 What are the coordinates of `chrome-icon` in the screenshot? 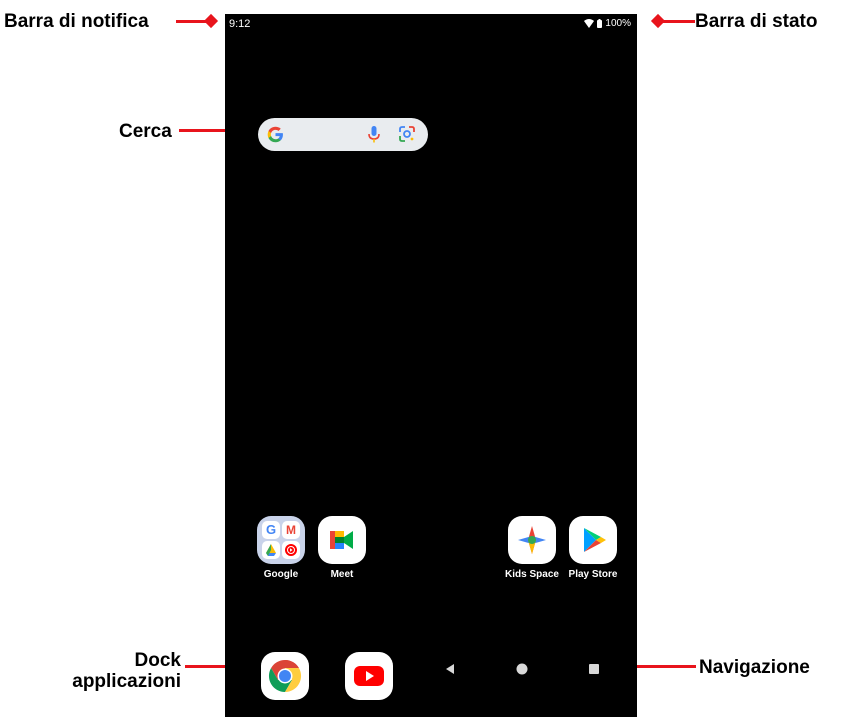 It's located at (285, 676).